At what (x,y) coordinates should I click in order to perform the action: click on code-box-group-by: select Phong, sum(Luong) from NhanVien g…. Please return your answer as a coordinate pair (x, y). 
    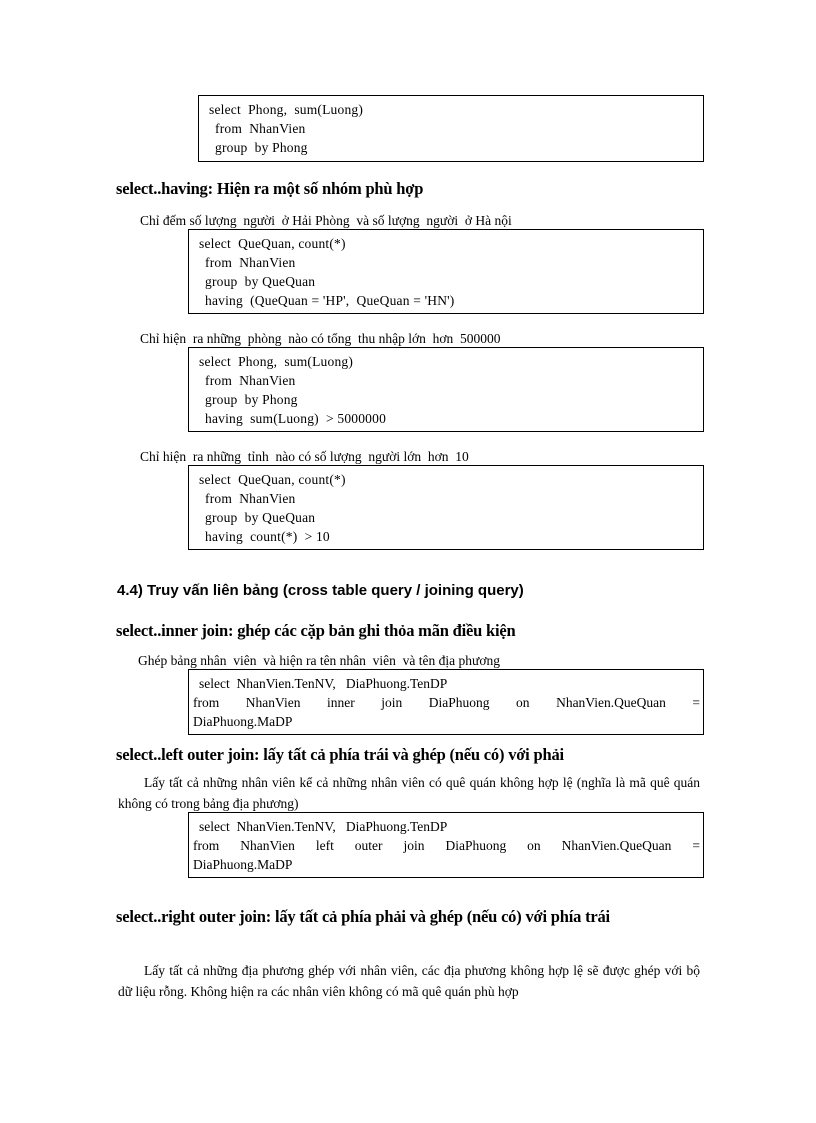
    Looking at the image, I should click on (451, 128).